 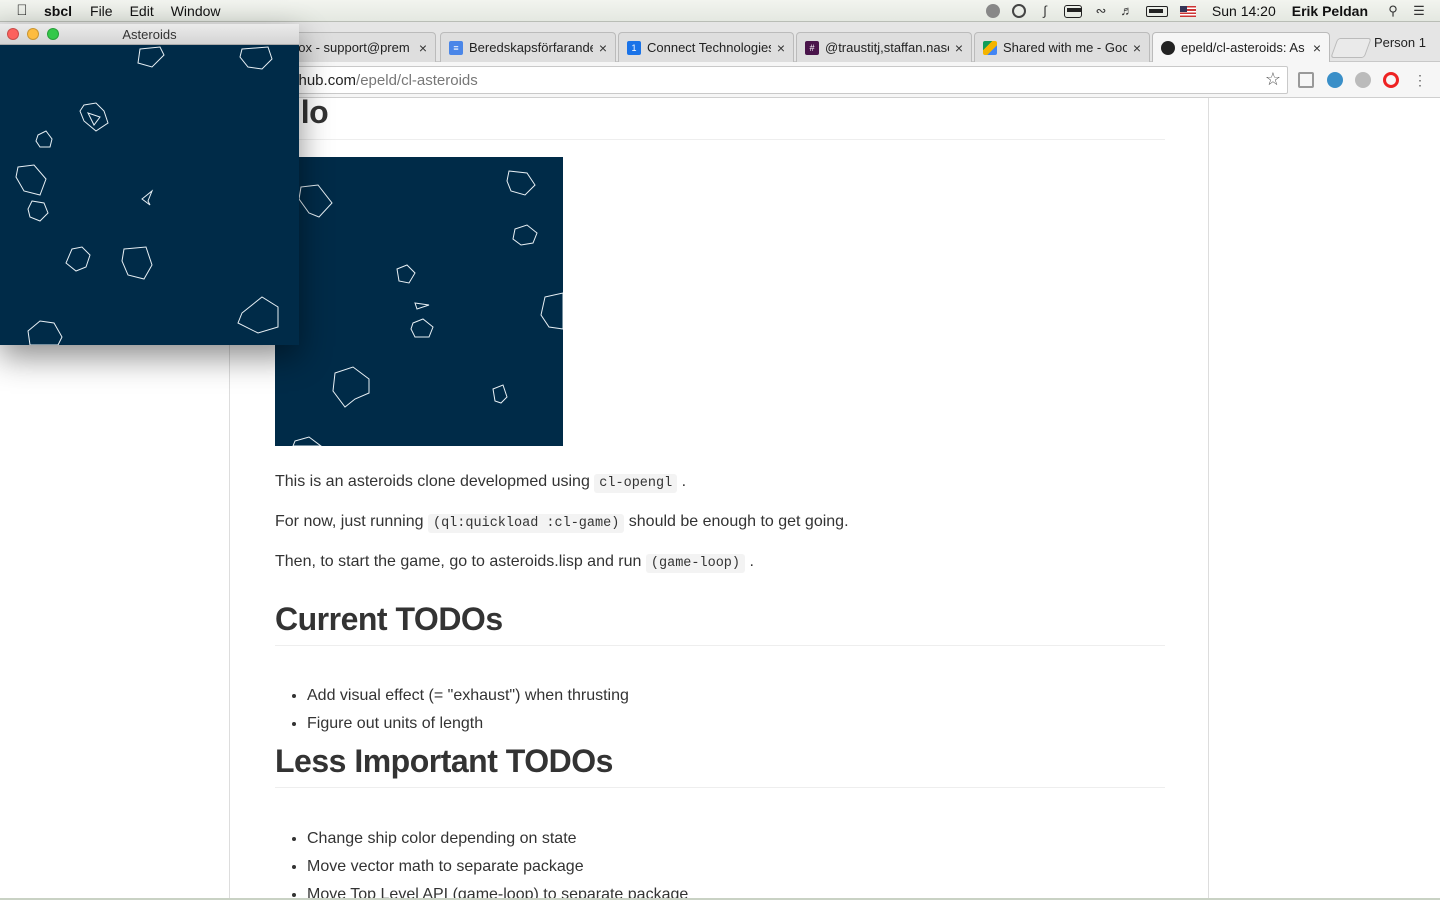 What do you see at coordinates (58, 11) in the screenshot?
I see `app-menu: sbcl` at bounding box center [58, 11].